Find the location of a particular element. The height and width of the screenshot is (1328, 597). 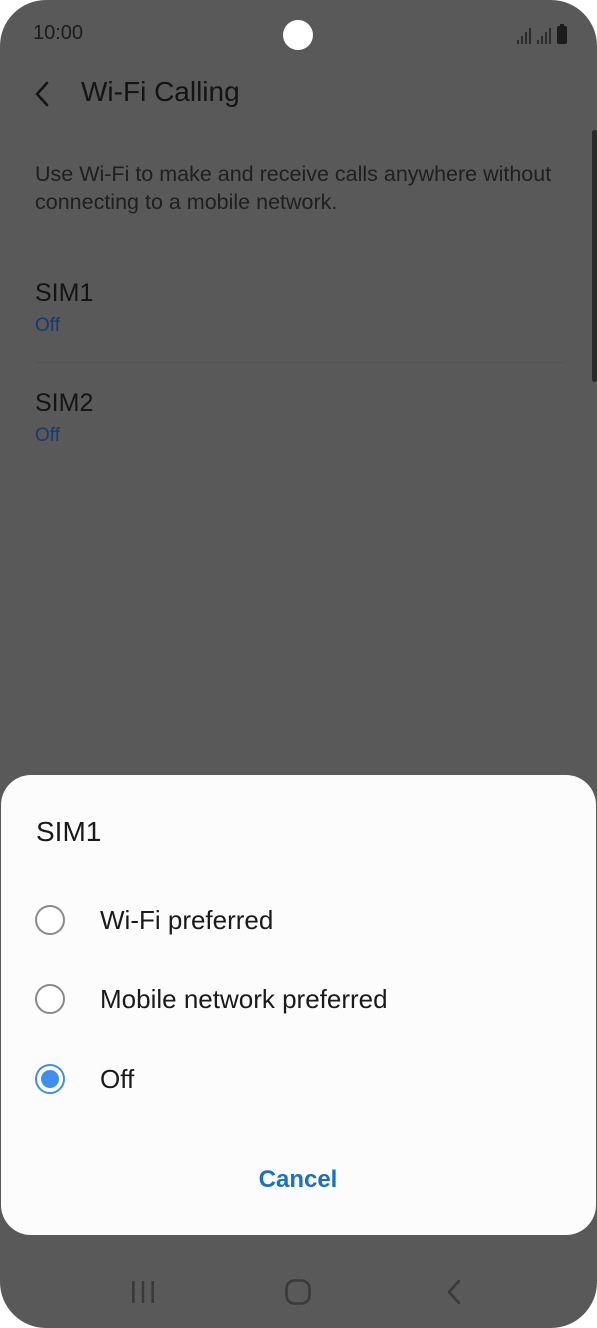

page-title: Wi-Fi Calling is located at coordinates (160, 91).